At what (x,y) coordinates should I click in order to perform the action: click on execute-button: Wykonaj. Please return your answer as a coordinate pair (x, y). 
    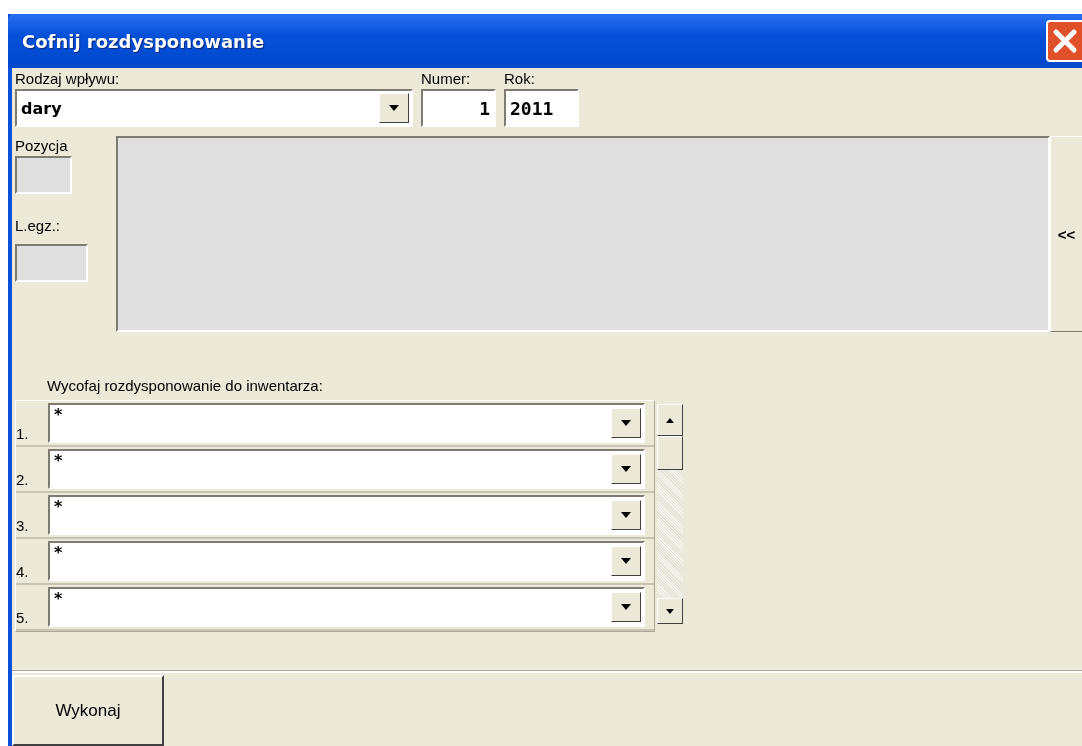
    Looking at the image, I should click on (88, 710).